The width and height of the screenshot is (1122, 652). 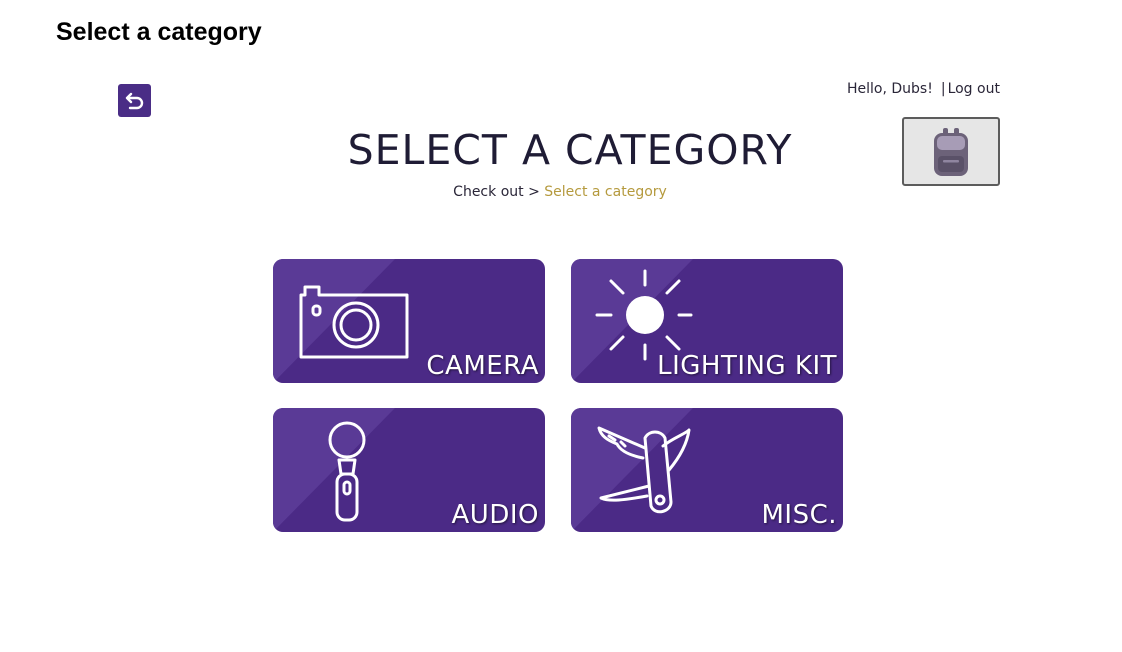 I want to click on tile-label-audio: AUDIO, so click(x=495, y=515).